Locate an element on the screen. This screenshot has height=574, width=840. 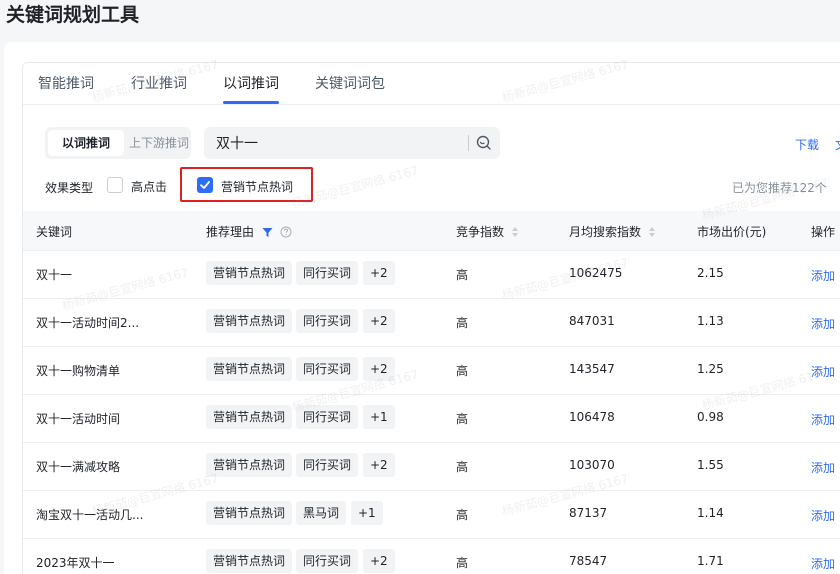
checkbox-box is located at coordinates (115, 185).